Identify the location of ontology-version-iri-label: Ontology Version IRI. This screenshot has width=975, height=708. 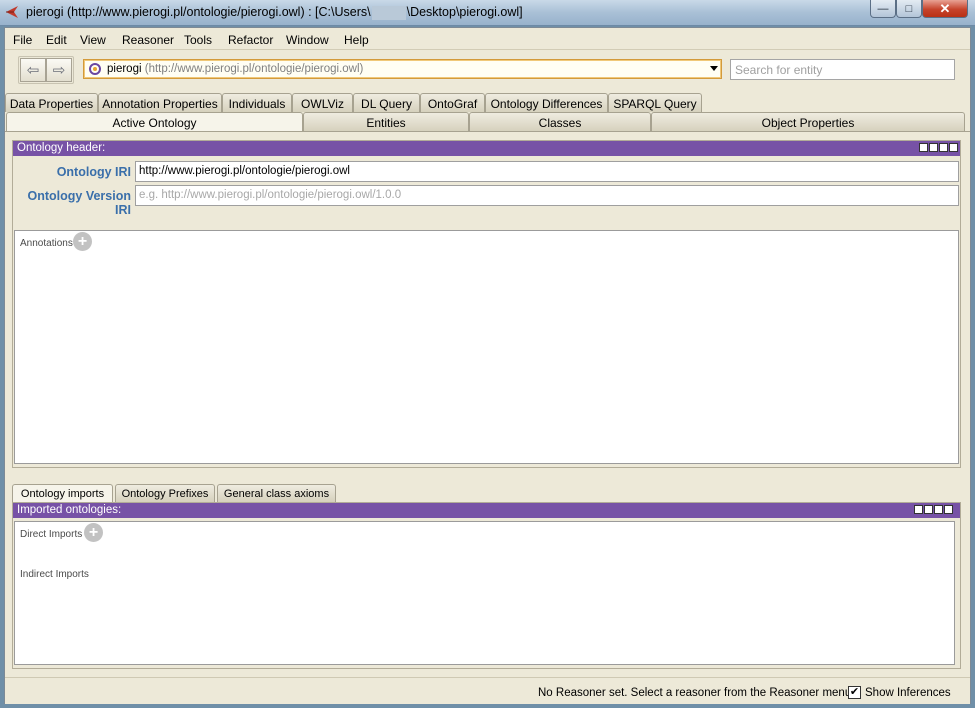
(79, 203).